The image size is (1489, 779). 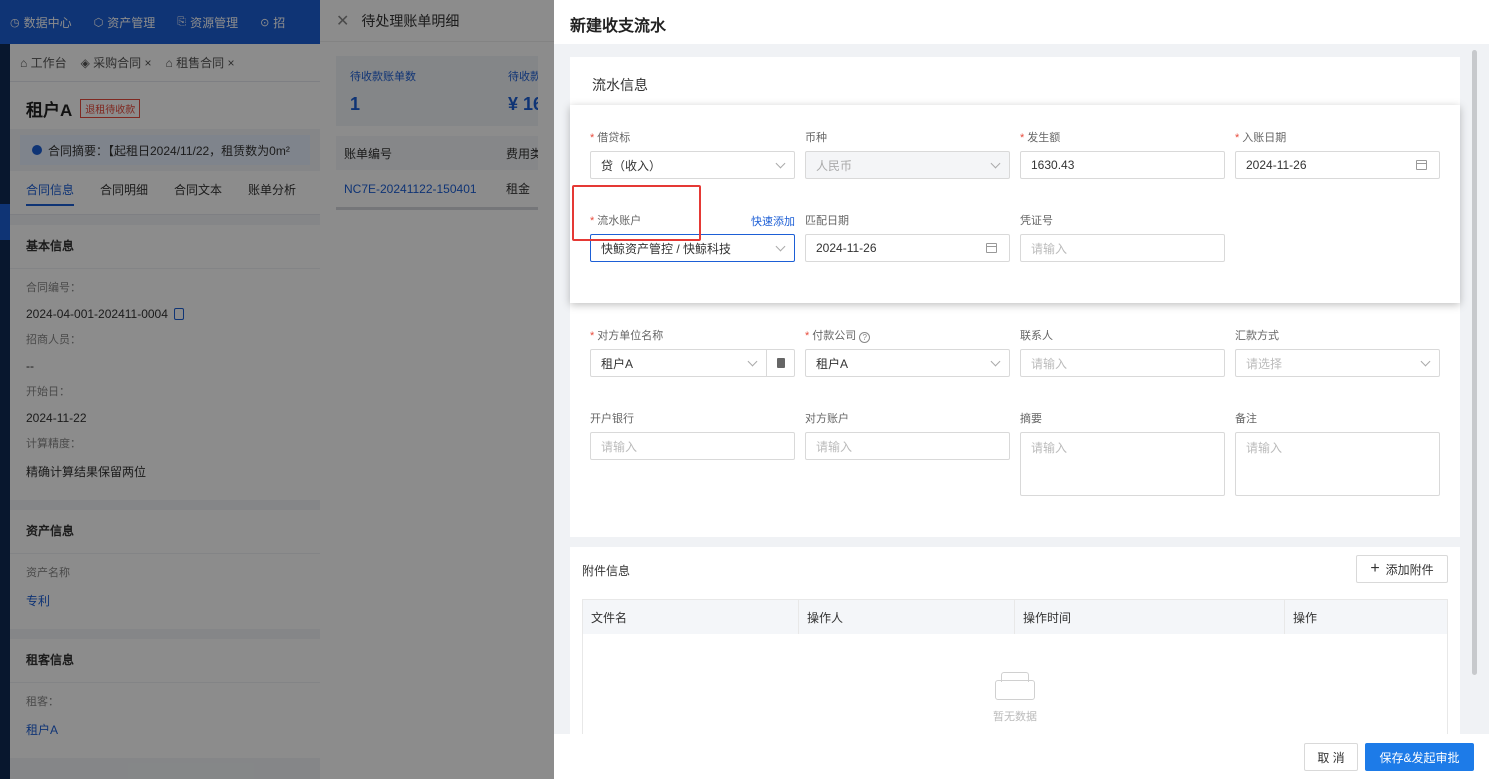 What do you see at coordinates (1402, 569) in the screenshot?
I see `add-attachment-button: + 添加附件` at bounding box center [1402, 569].